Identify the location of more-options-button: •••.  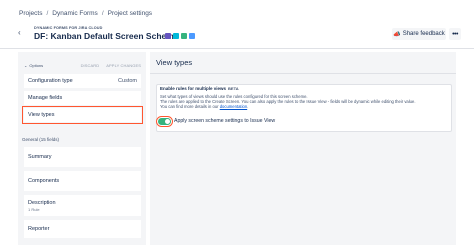
(455, 34).